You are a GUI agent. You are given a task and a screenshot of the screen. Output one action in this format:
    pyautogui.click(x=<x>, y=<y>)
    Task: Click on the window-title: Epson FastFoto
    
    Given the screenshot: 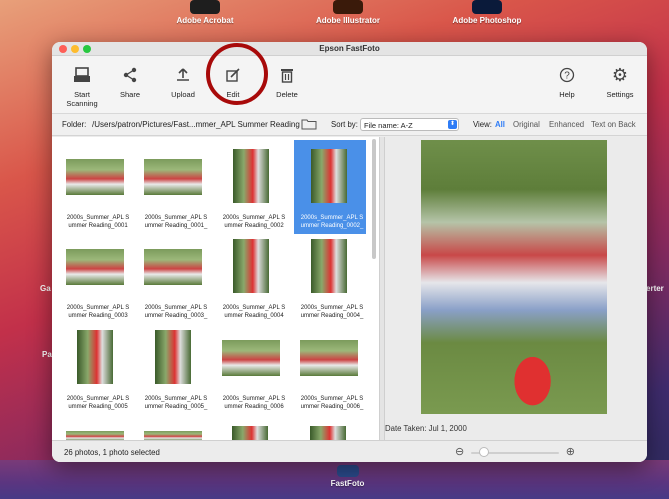 What is the action you would take?
    pyautogui.click(x=349, y=48)
    